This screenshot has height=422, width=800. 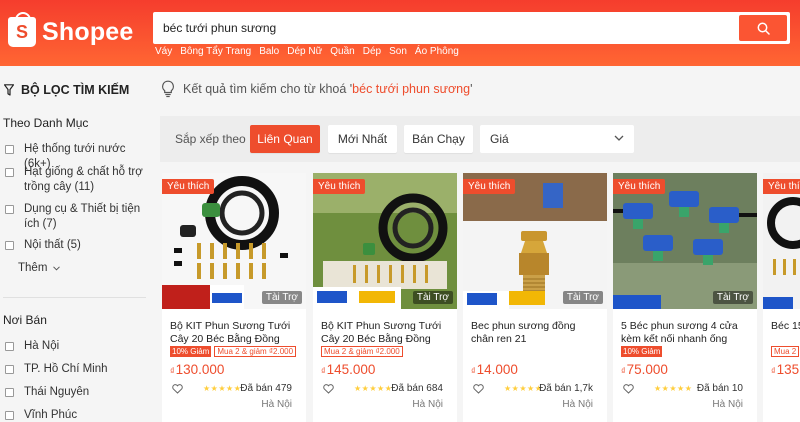 I want to click on category-filter-item: Nội thất (5), so click(x=80, y=245).